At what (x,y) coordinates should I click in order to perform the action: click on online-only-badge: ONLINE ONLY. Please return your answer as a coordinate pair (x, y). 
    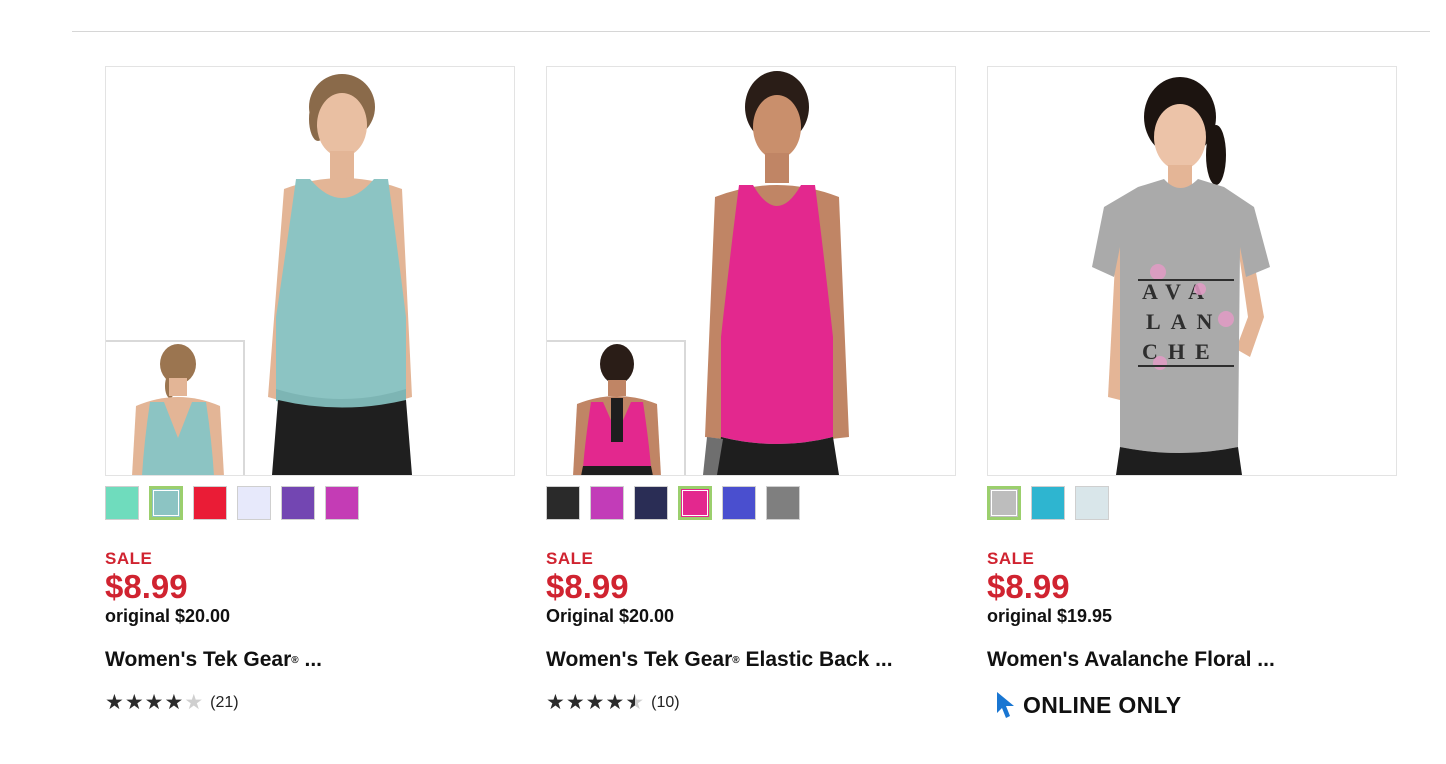
    Looking at the image, I should click on (1192, 705).